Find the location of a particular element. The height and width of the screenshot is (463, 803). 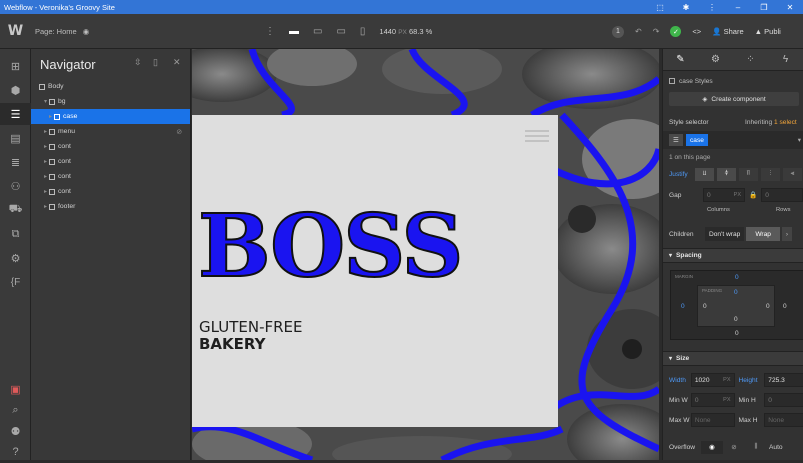

max-height-input: None is located at coordinates (783, 420).